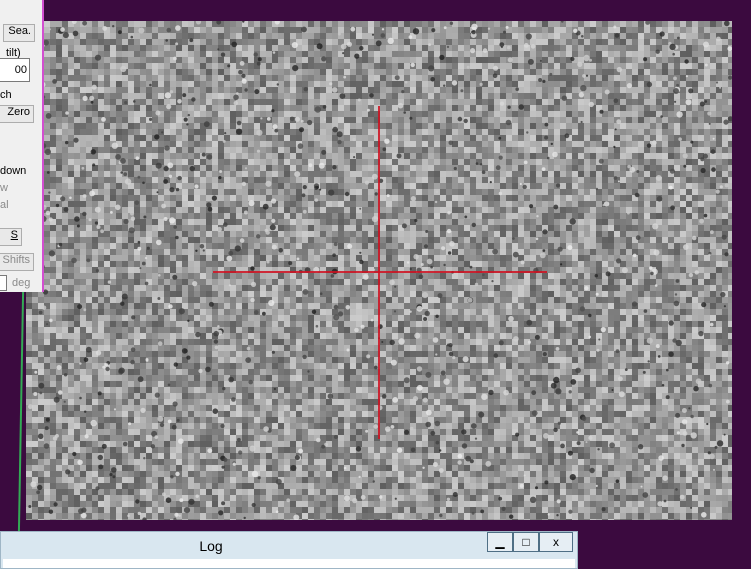 The height and width of the screenshot is (569, 751). I want to click on log-window: Log ▁ □ x, so click(289, 550).